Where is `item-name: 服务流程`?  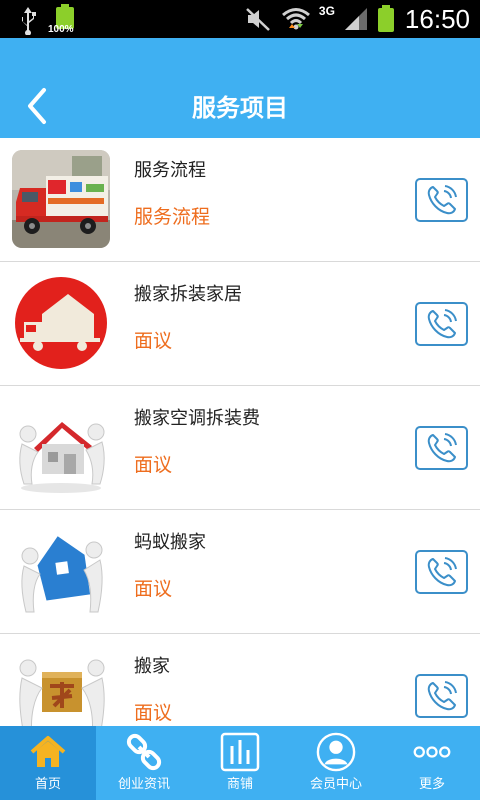
item-name: 服务流程 is located at coordinates (170, 170).